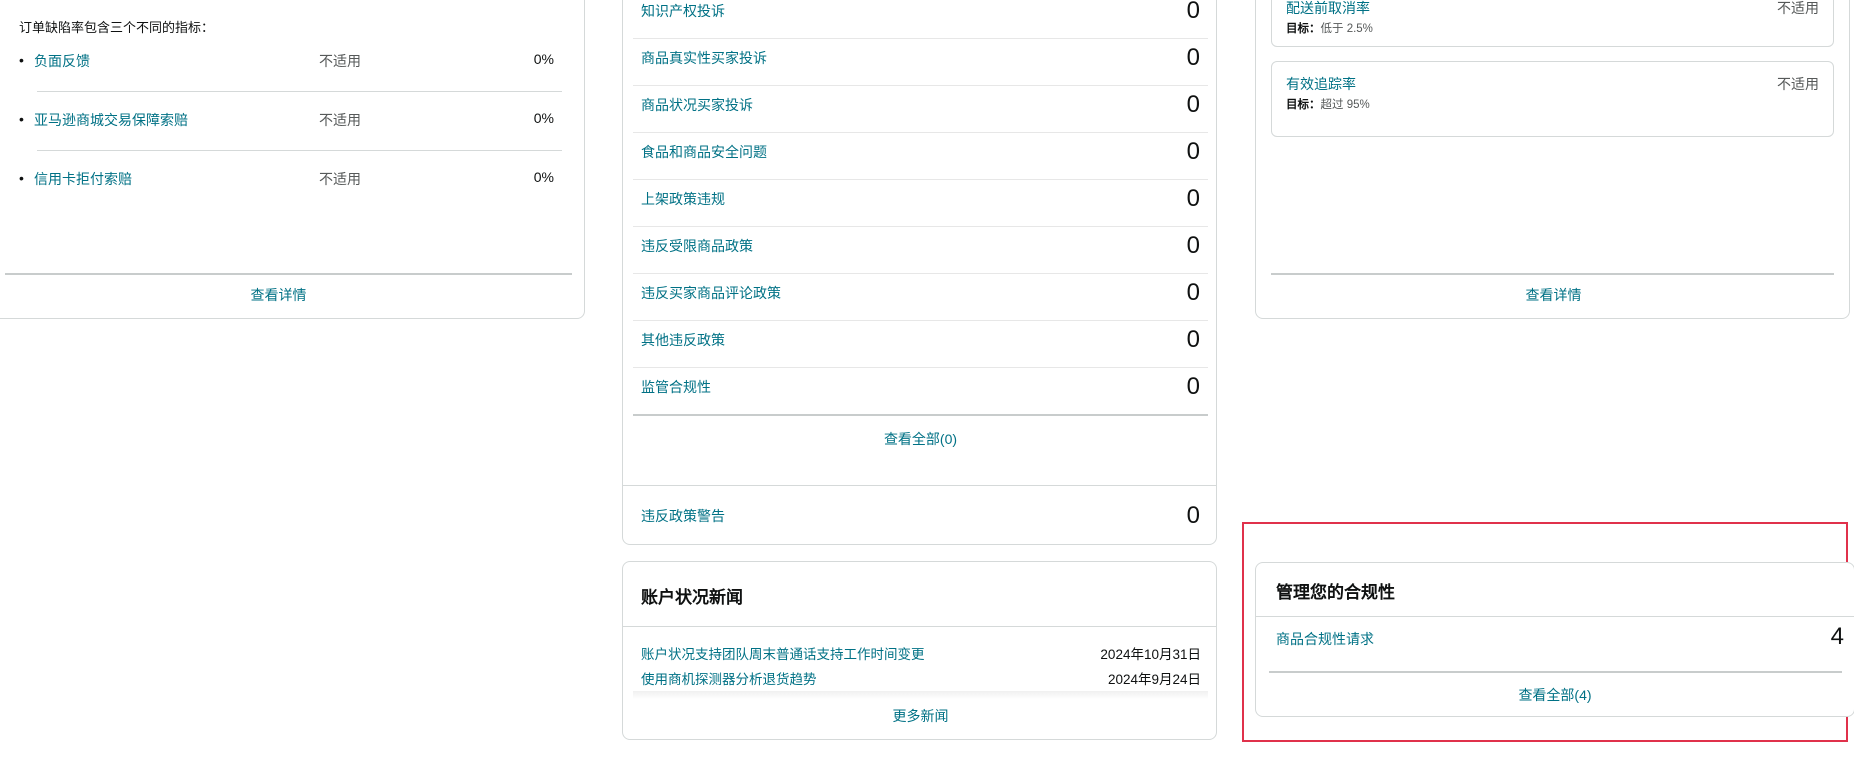 This screenshot has width=1854, height=783. Describe the element at coordinates (1321, 84) in the screenshot. I see `metric-link-valid-tracking: 有效追踪率` at that location.